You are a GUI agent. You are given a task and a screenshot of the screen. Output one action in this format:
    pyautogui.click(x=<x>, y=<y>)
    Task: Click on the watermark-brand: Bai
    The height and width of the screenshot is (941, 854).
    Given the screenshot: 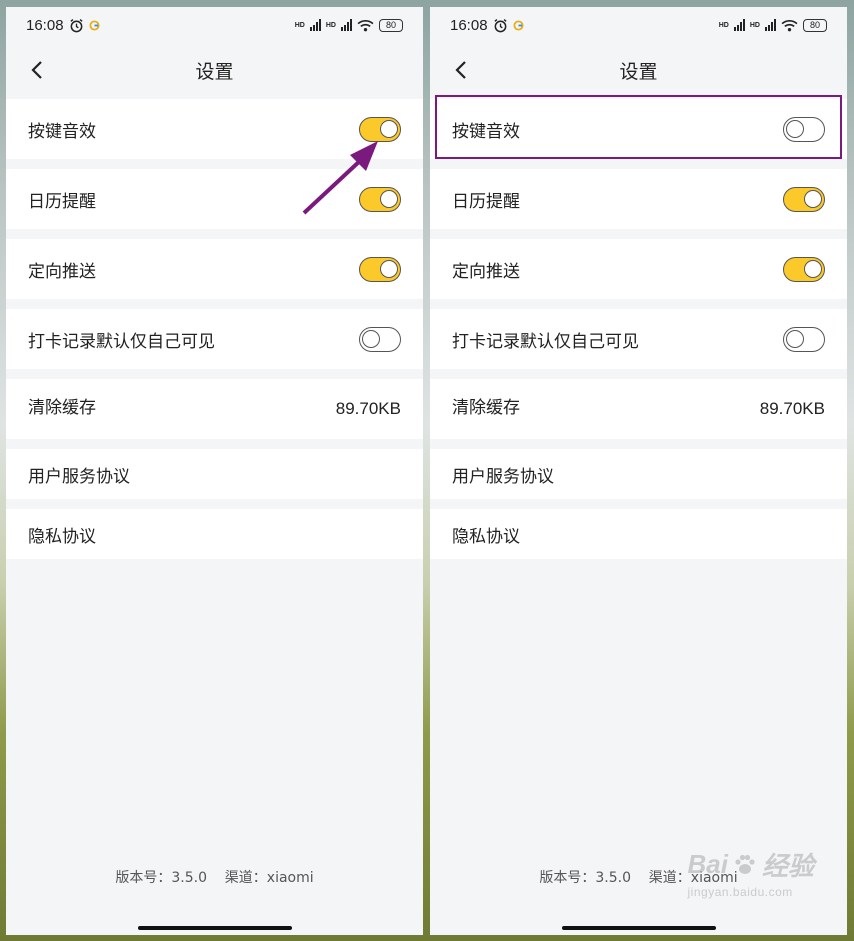 What is the action you would take?
    pyautogui.click(x=707, y=864)
    